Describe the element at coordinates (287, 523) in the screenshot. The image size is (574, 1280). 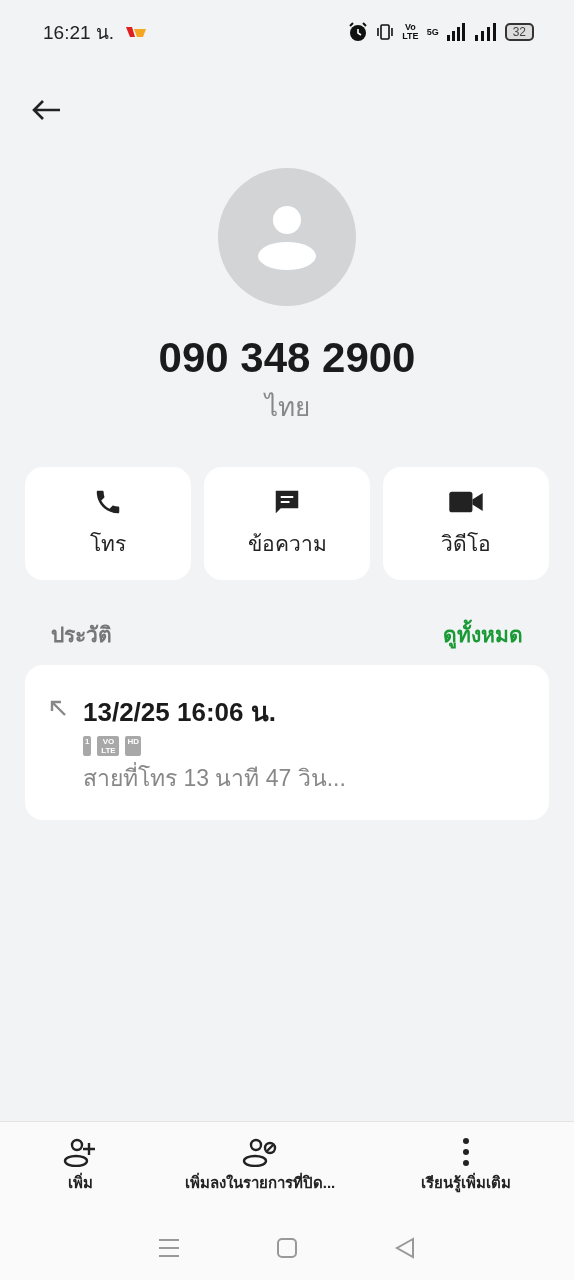
I see `message-button: ข้อความ` at that location.